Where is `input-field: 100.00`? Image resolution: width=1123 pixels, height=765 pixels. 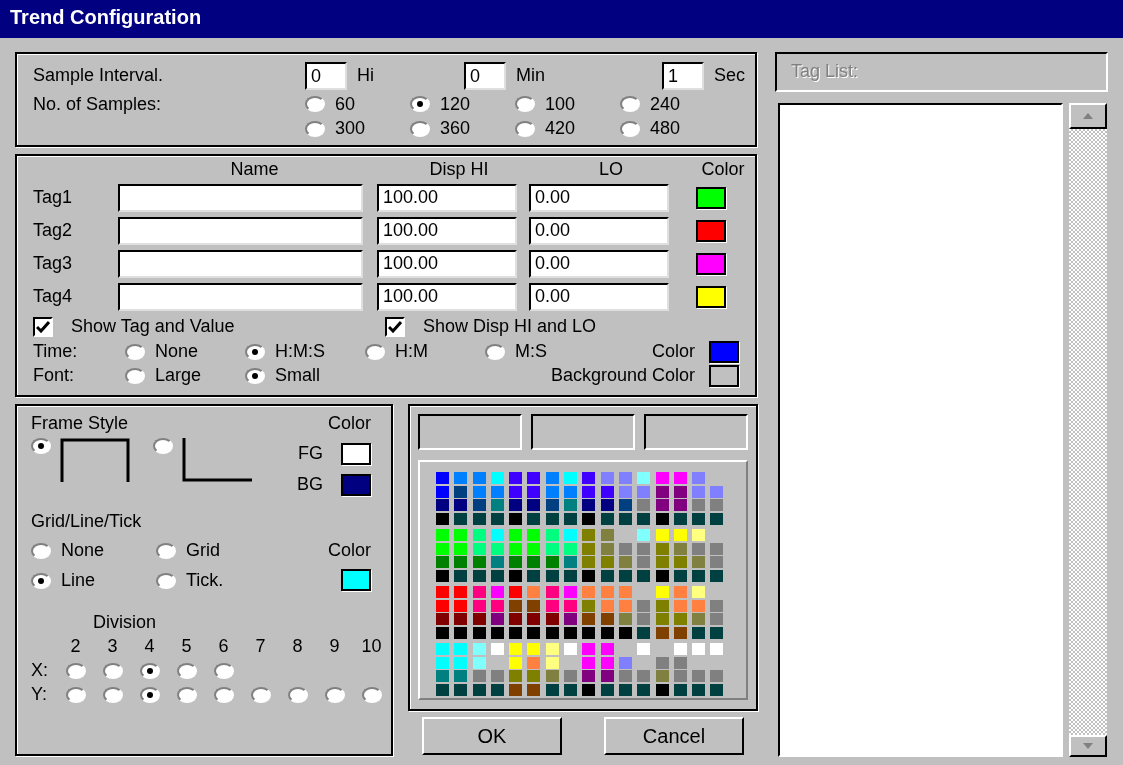
input-field: 100.00 is located at coordinates (447, 230).